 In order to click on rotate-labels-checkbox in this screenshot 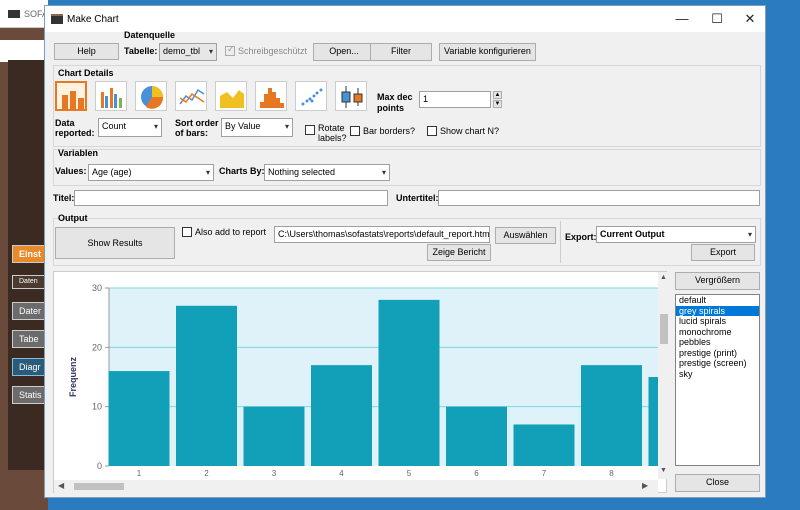, I will do `click(310, 130)`.